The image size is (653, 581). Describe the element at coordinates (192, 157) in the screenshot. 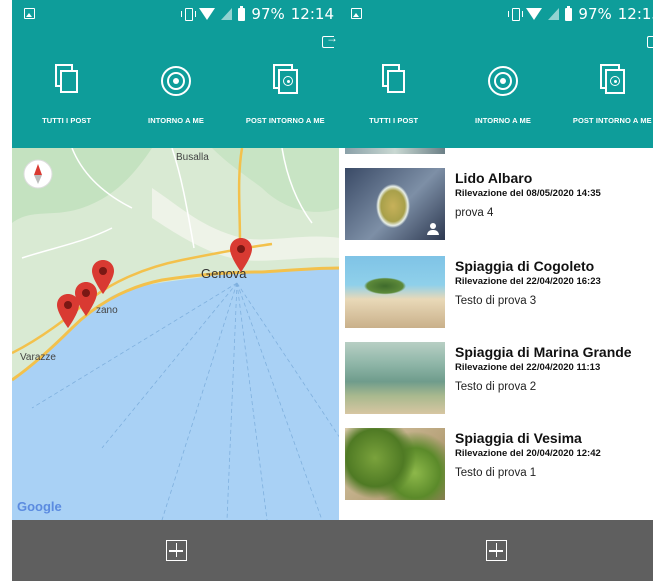

I see `map-label-busalla: Busalla` at that location.